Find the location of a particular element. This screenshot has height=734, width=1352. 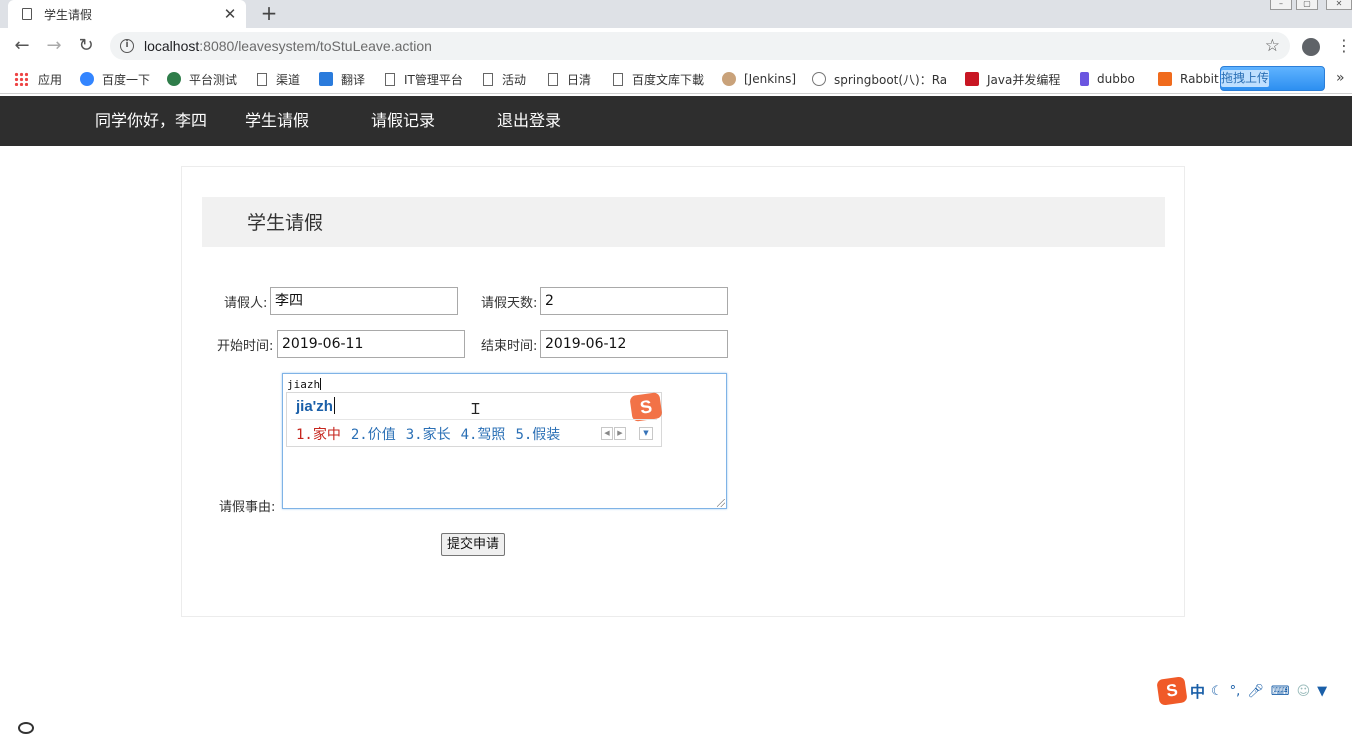

baidu-paw-icon is located at coordinates (87, 79).